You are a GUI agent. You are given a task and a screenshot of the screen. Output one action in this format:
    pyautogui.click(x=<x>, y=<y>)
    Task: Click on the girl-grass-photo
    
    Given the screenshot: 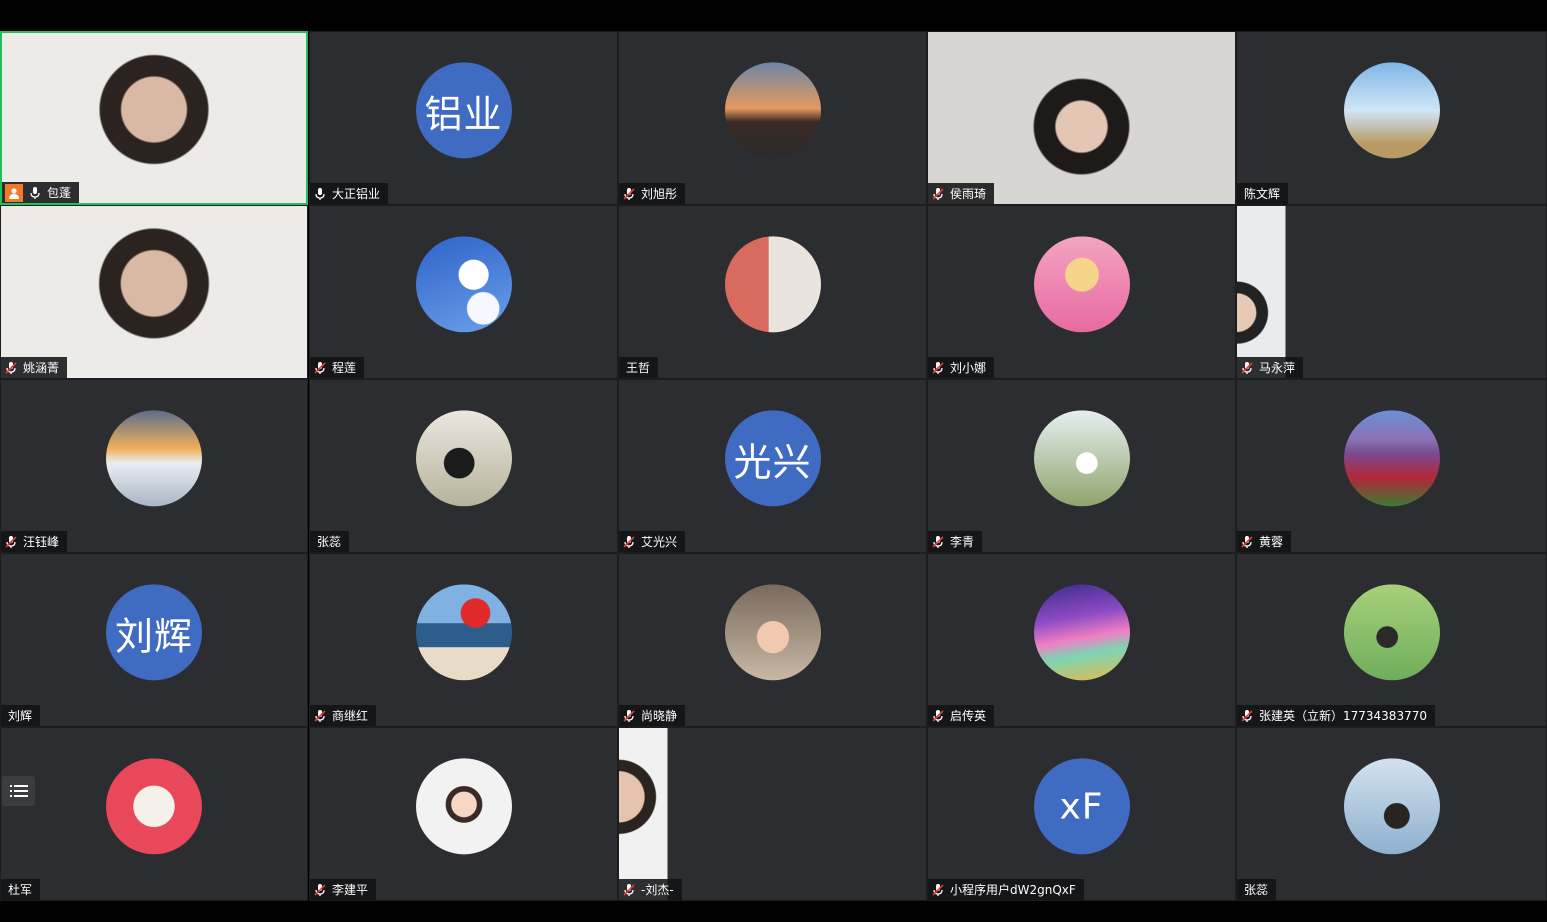 What is the action you would take?
    pyautogui.click(x=1391, y=632)
    